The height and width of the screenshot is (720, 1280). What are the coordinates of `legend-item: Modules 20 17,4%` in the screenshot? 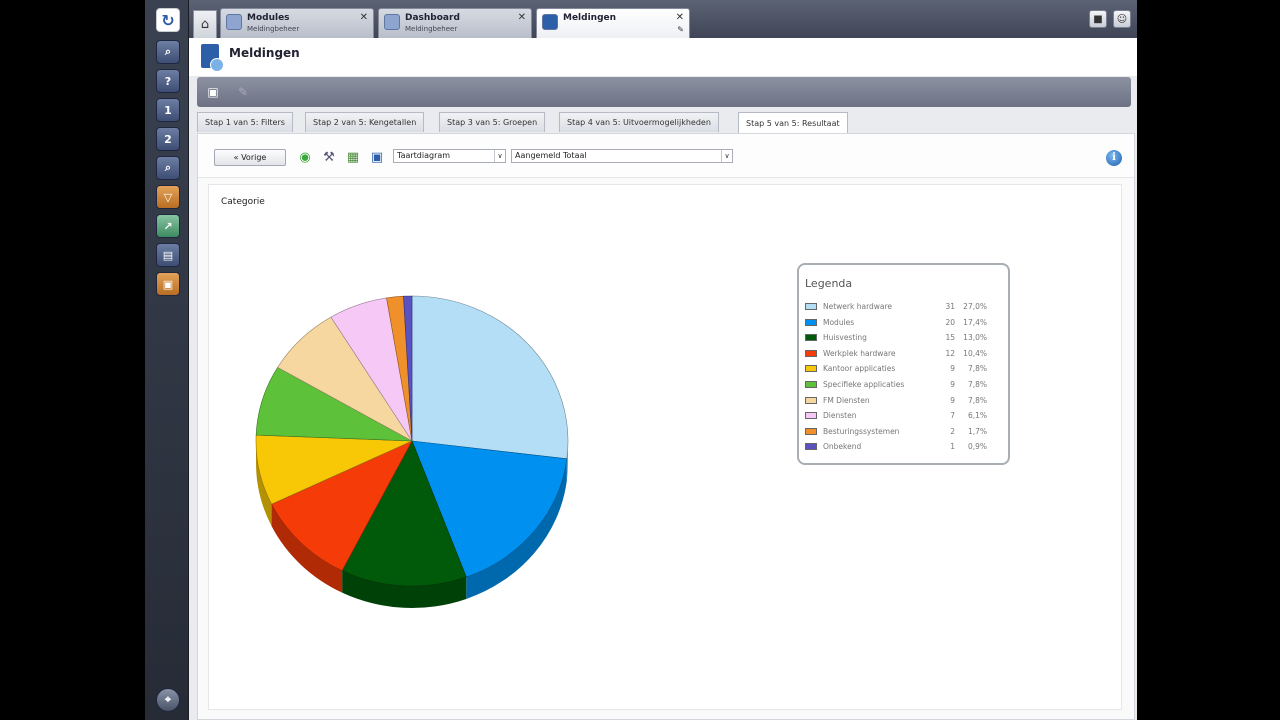 It's located at (900, 323).